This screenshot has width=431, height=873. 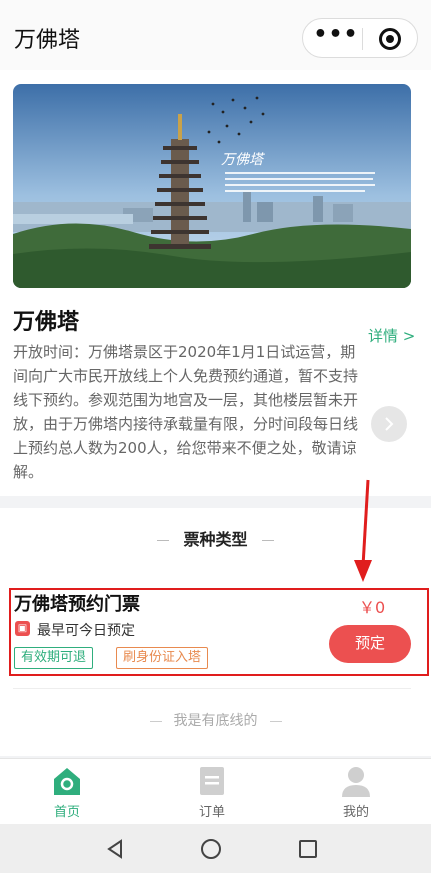 I want to click on bottom-tab-bar: 首页 订单 我的, so click(x=215, y=791).